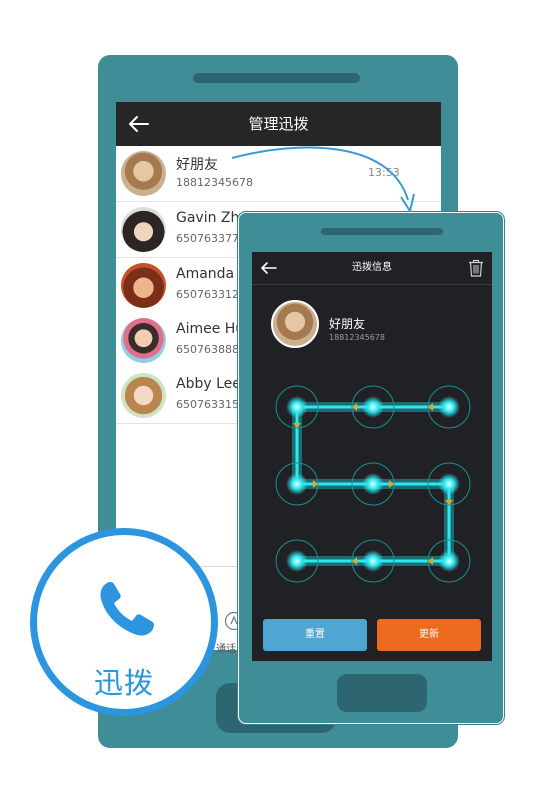  I want to click on contact-row: 好朋友 18812345678 13:53, so click(278, 174).